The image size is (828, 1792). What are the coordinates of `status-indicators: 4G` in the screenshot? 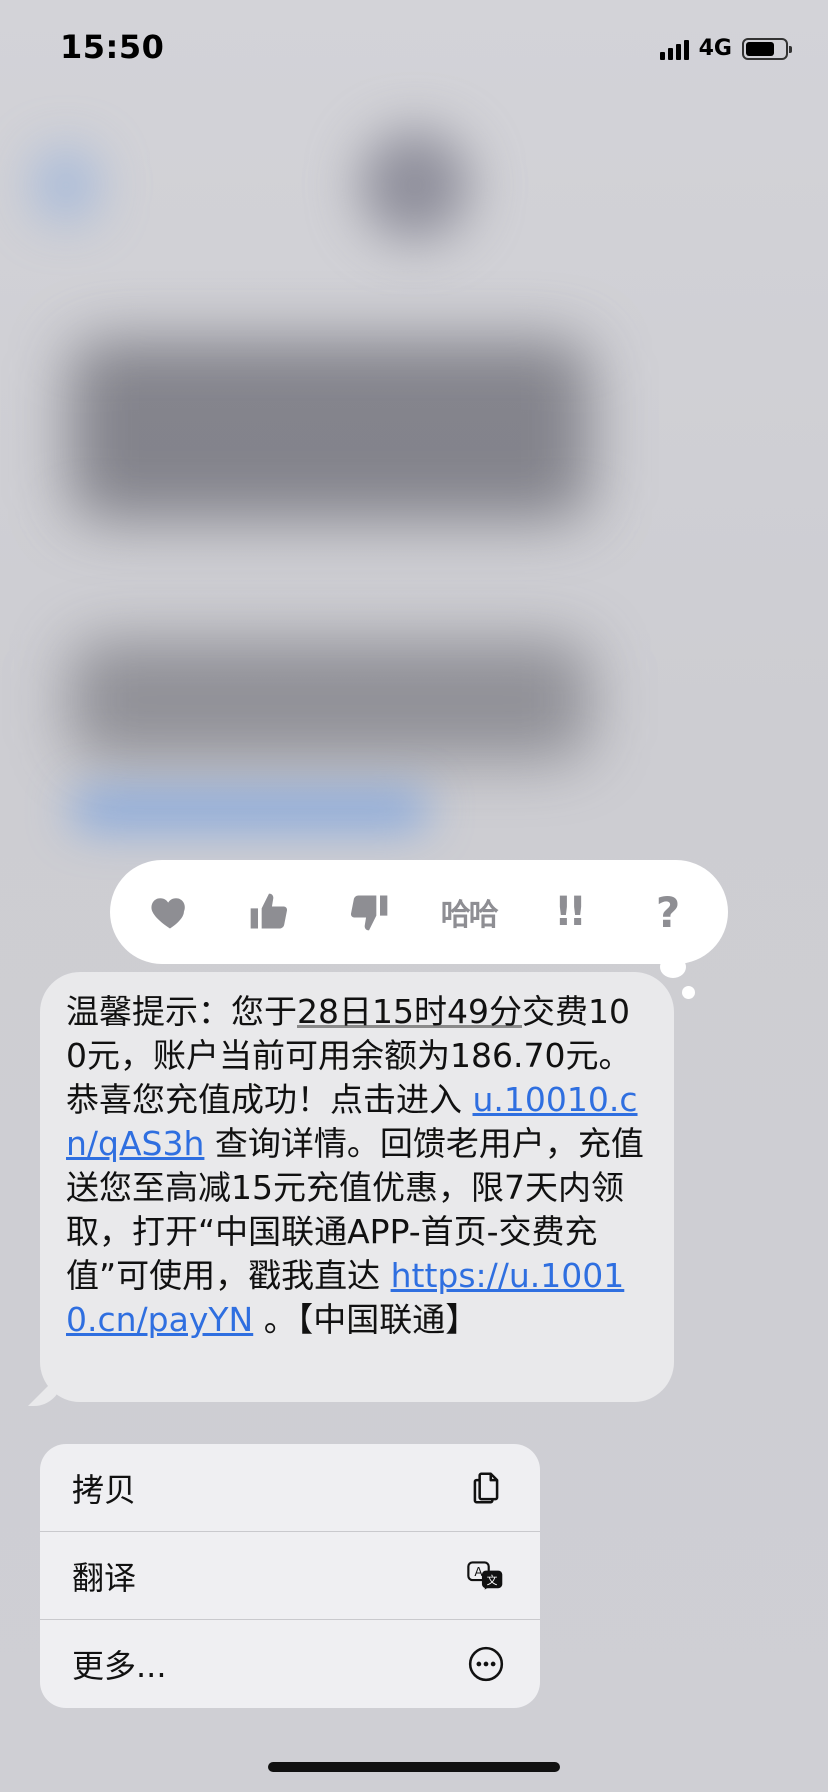 It's located at (725, 48).